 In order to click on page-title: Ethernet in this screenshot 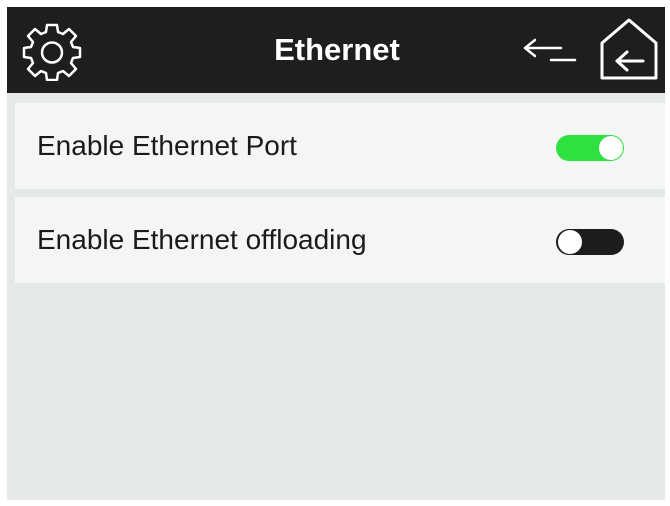, I will do `click(337, 49)`.